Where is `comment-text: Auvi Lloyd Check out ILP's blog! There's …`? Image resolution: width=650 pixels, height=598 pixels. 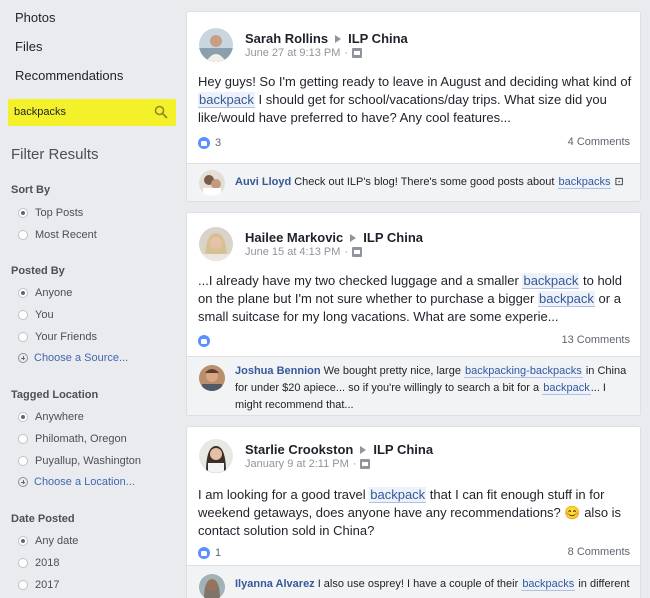 comment-text: Auvi Lloyd Check out ILP's blog! There's … is located at coordinates (435, 182).